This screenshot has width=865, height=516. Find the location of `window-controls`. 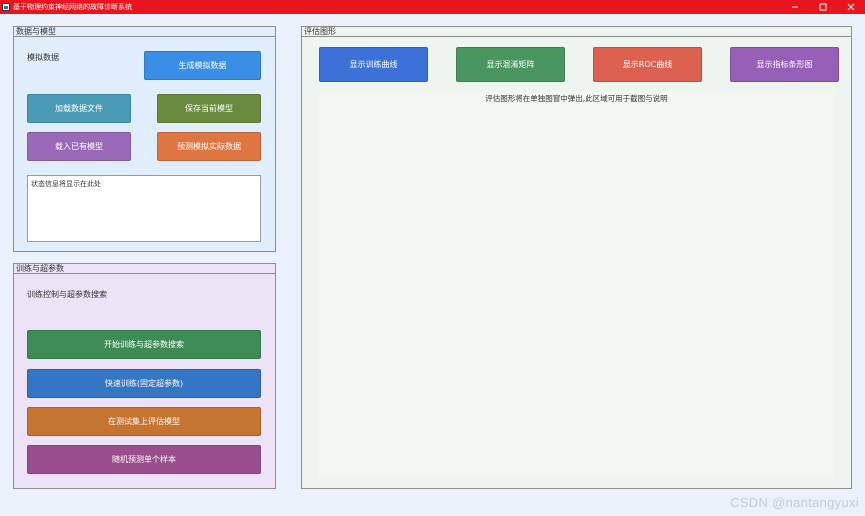

window-controls is located at coordinates (823, 7).